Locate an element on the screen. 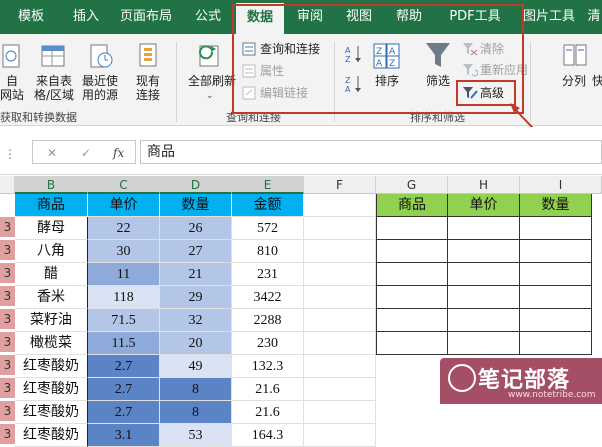 The image size is (602, 447). table-cell: 26 is located at coordinates (196, 228).